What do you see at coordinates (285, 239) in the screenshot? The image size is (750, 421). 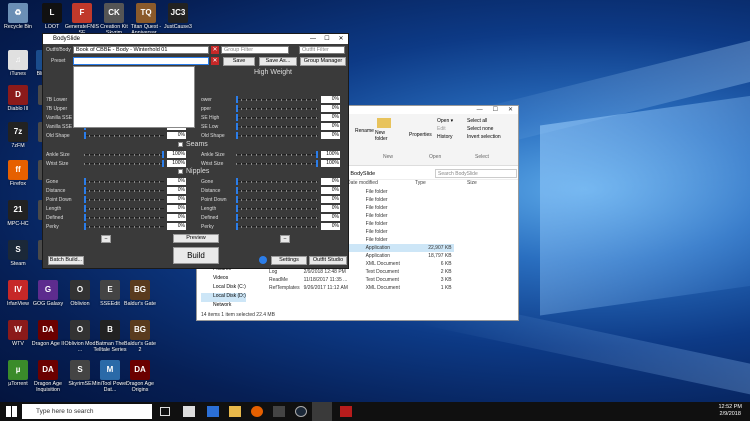 I see `collapse-right-button: −` at bounding box center [285, 239].